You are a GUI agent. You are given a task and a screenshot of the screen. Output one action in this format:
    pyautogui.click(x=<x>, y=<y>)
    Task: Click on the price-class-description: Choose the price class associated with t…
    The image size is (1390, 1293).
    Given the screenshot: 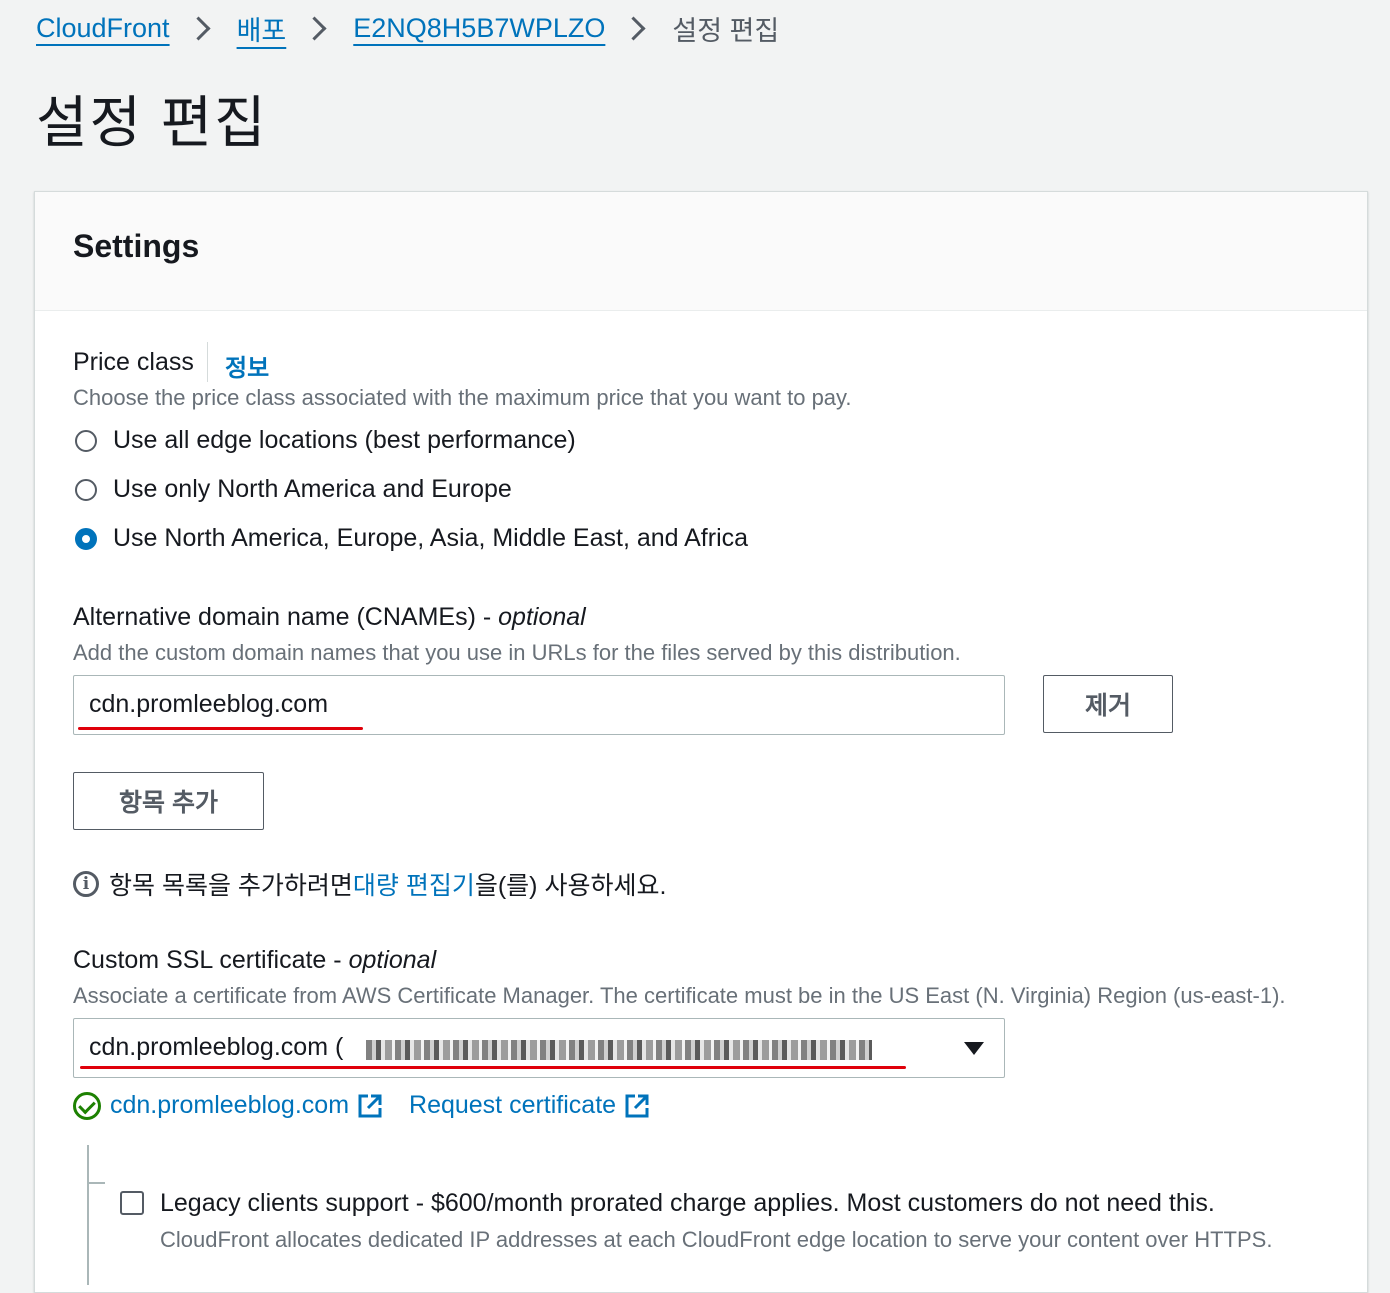 What is the action you would take?
    pyautogui.click(x=462, y=397)
    